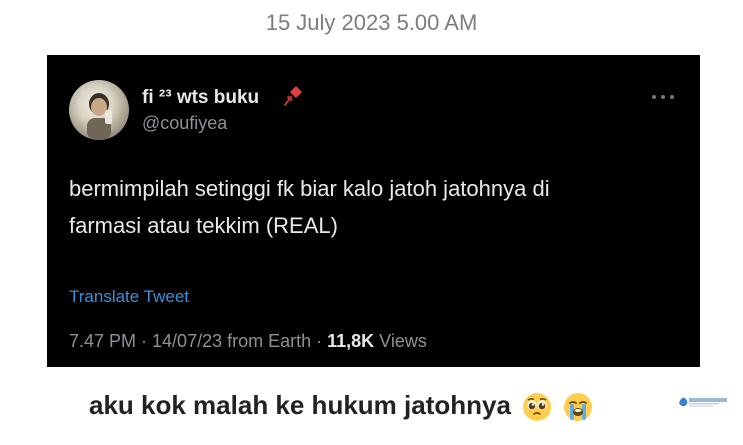 This screenshot has height=445, width=743. What do you see at coordinates (198, 341) in the screenshot?
I see `tweet-timestamp: 7.47 PM · 14/07/23 from Earth ·` at bounding box center [198, 341].